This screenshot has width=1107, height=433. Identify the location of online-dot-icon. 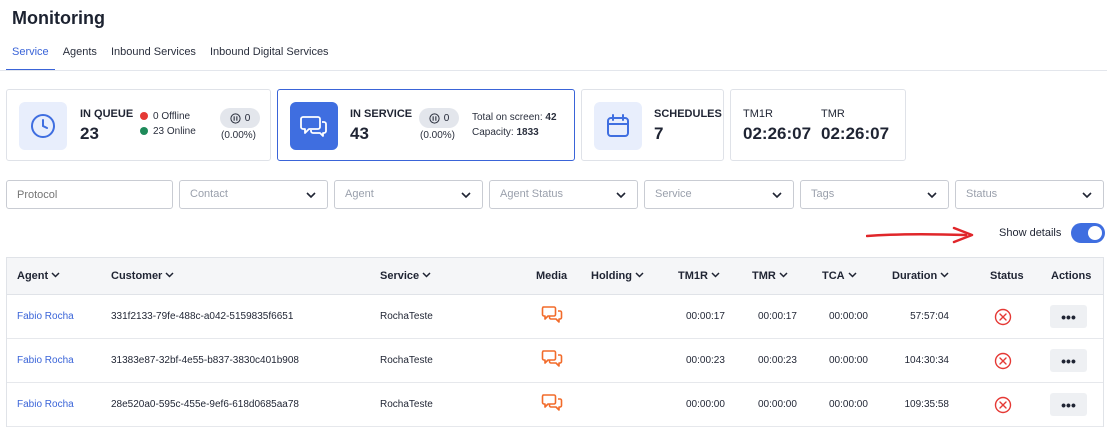
(144, 131).